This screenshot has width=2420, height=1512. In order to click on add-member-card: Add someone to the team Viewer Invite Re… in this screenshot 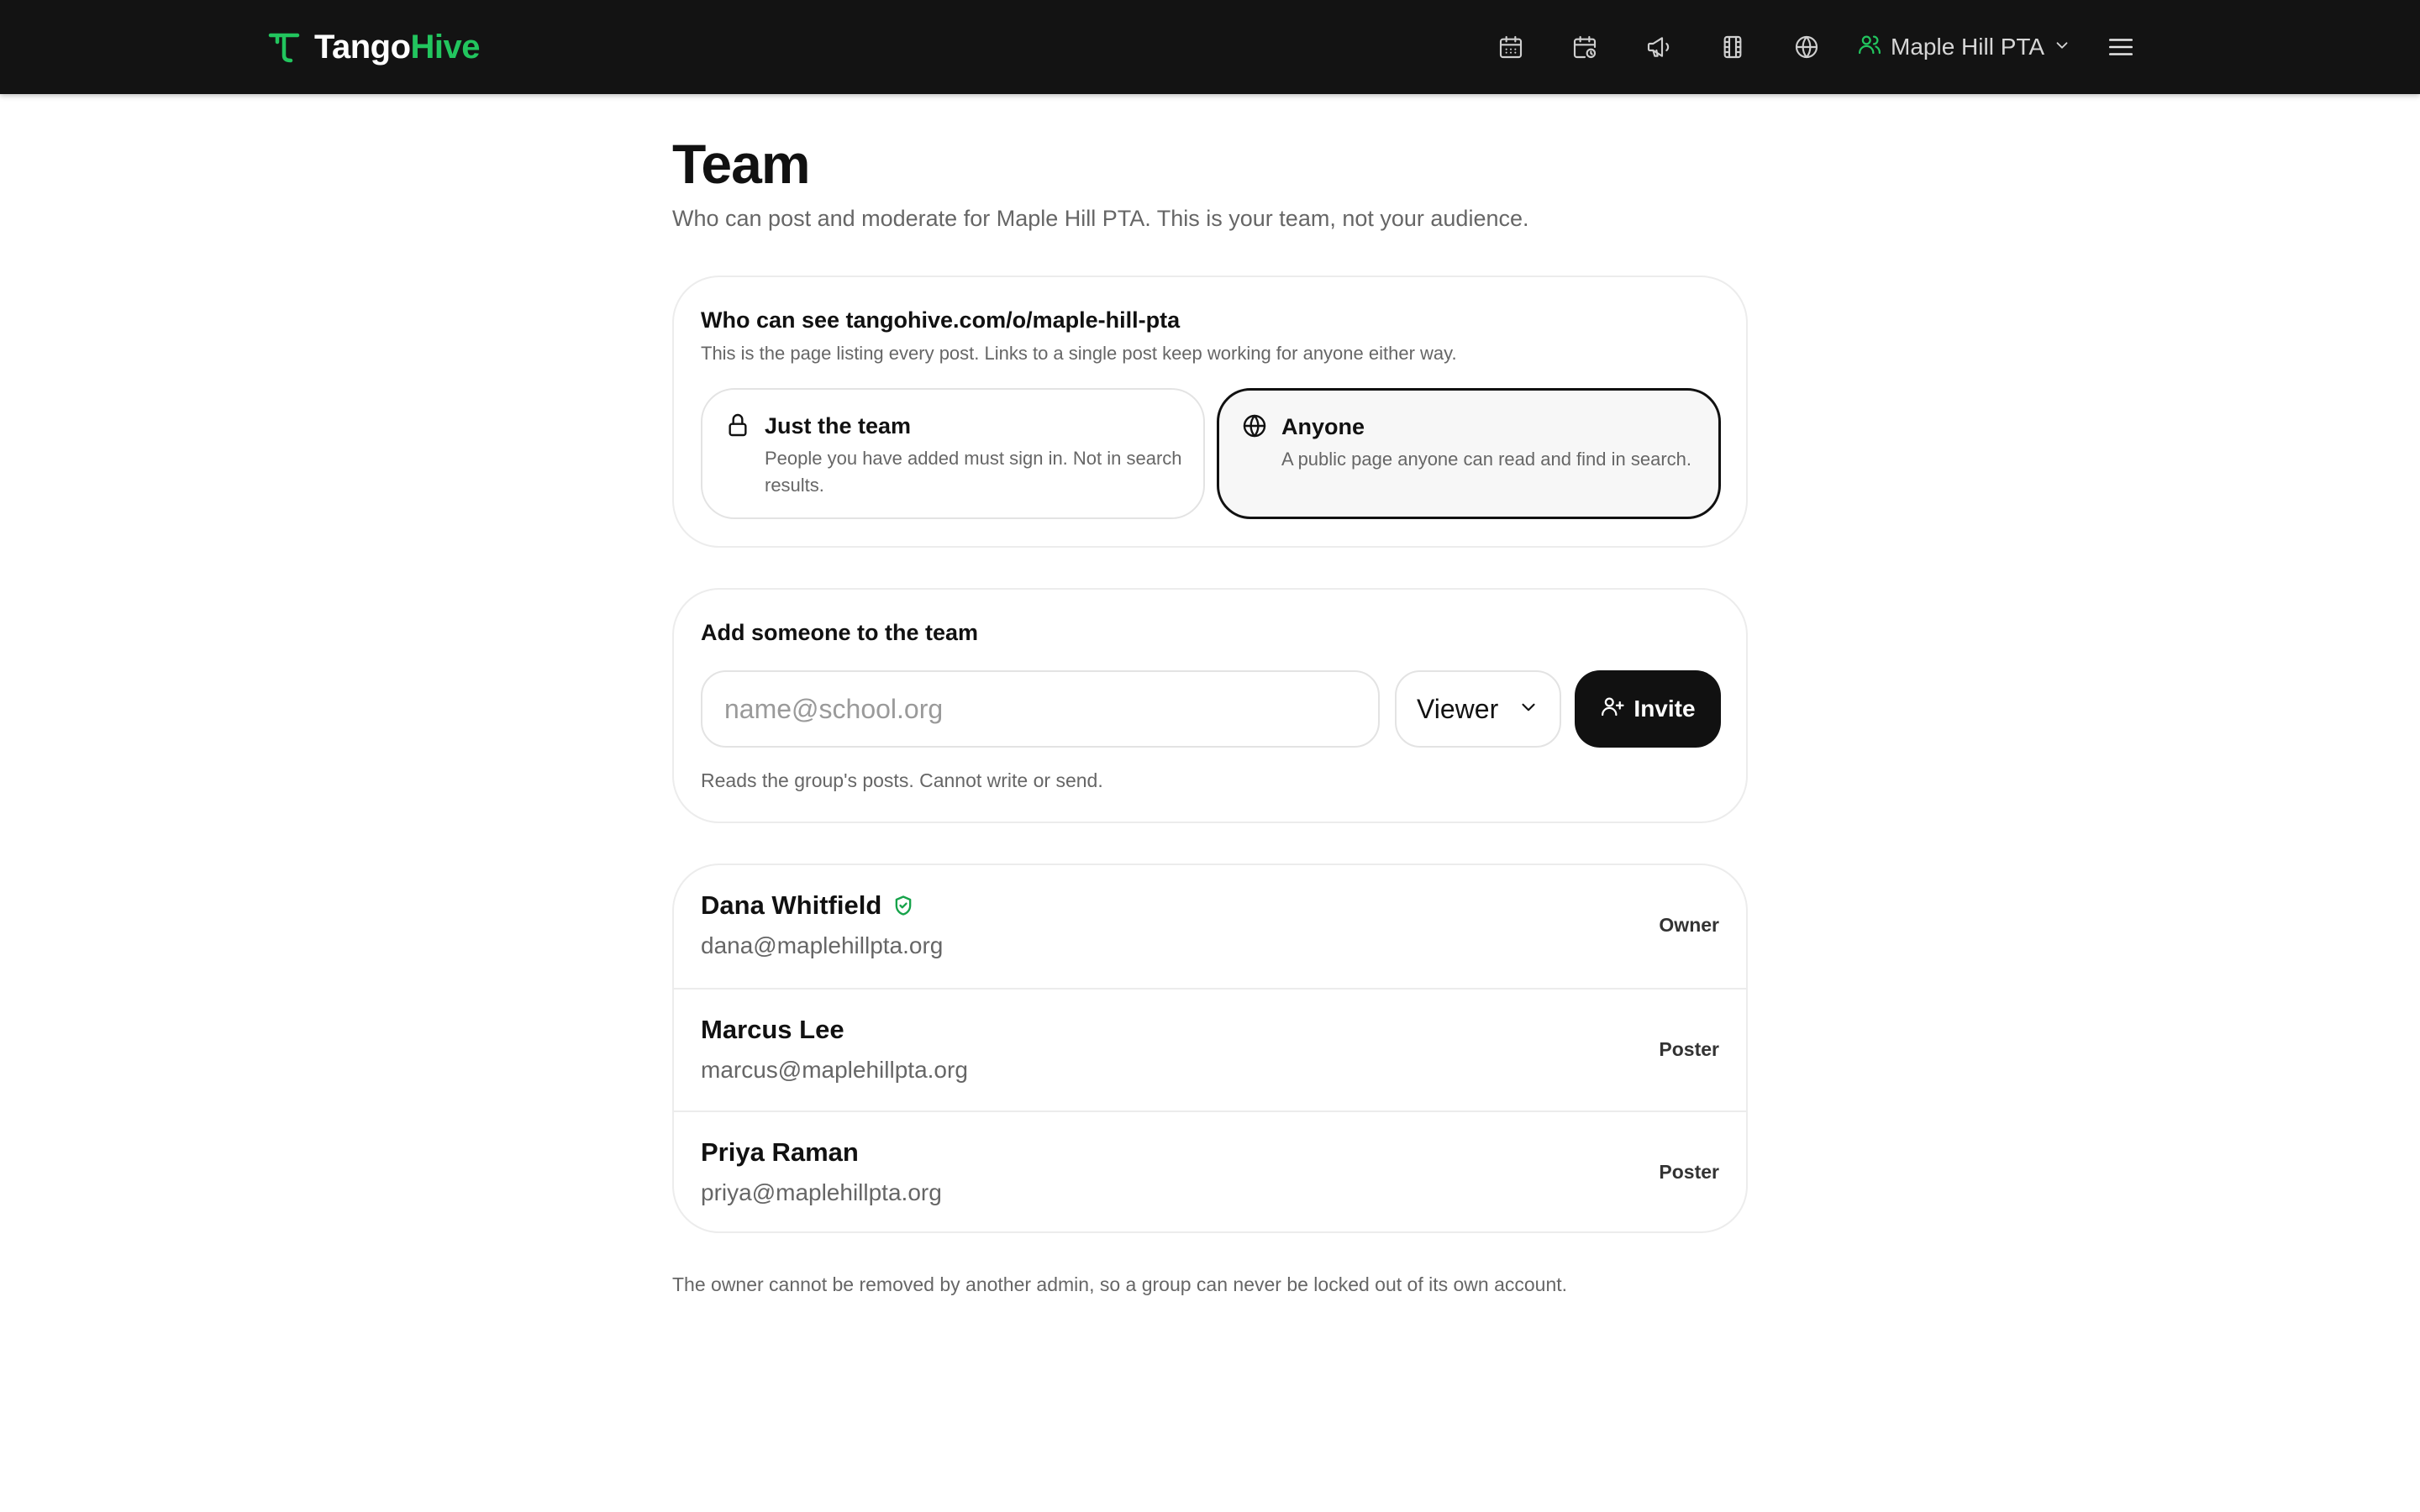, I will do `click(1210, 705)`.